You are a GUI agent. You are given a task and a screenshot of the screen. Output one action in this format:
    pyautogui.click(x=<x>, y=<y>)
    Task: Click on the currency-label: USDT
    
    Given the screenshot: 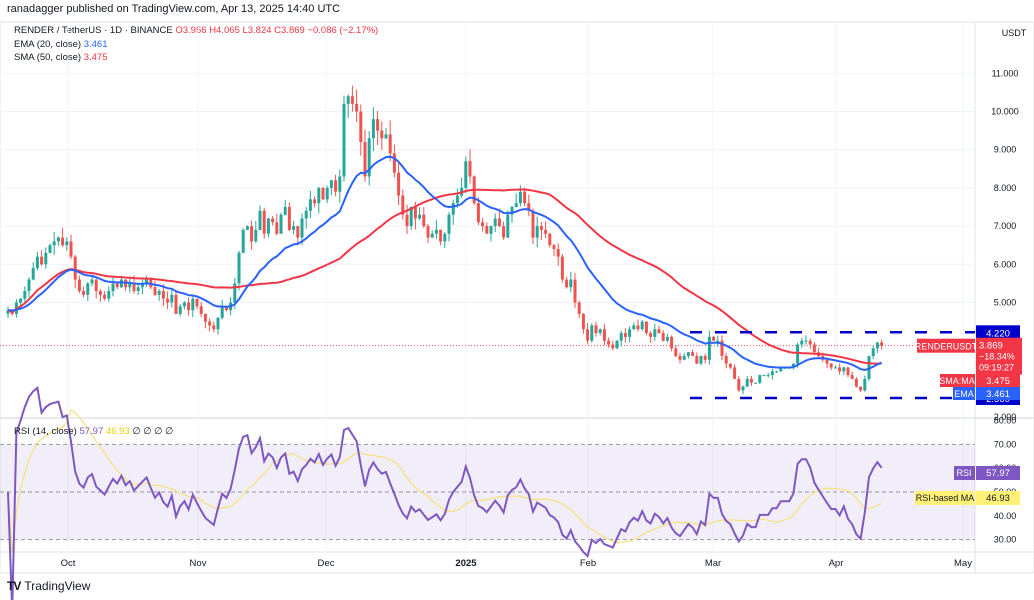 What is the action you would take?
    pyautogui.click(x=1014, y=33)
    